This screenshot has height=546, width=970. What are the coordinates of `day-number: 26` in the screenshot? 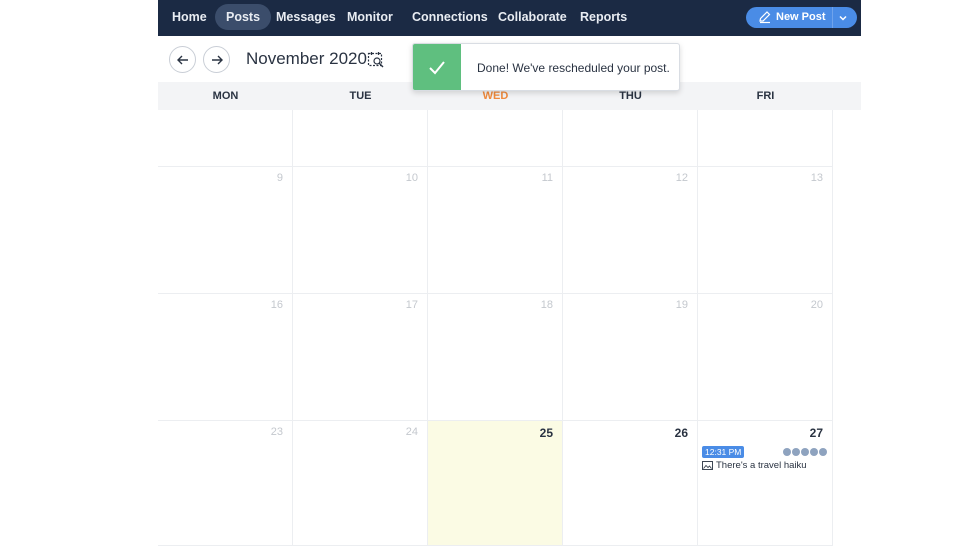 It's located at (681, 433).